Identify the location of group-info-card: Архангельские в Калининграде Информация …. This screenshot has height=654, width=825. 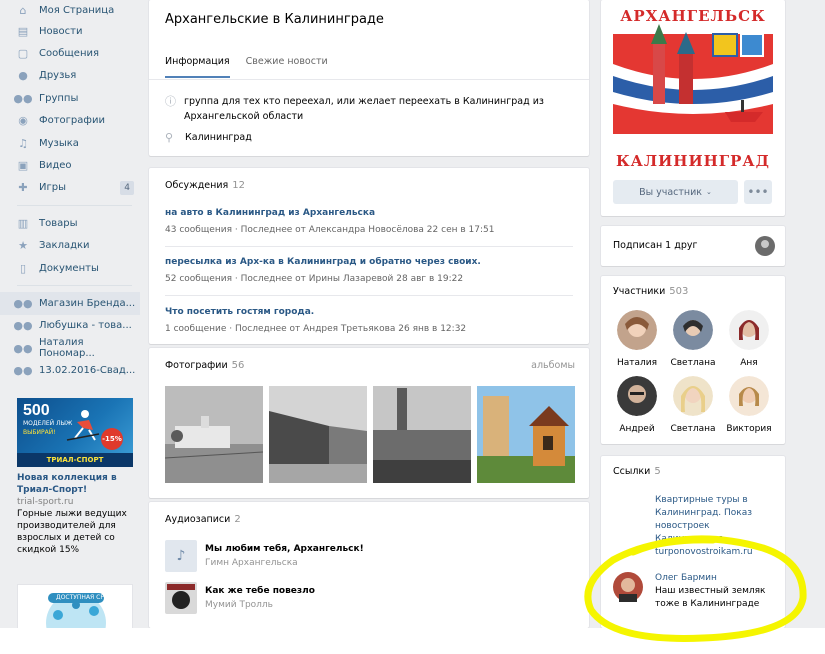
(369, 78).